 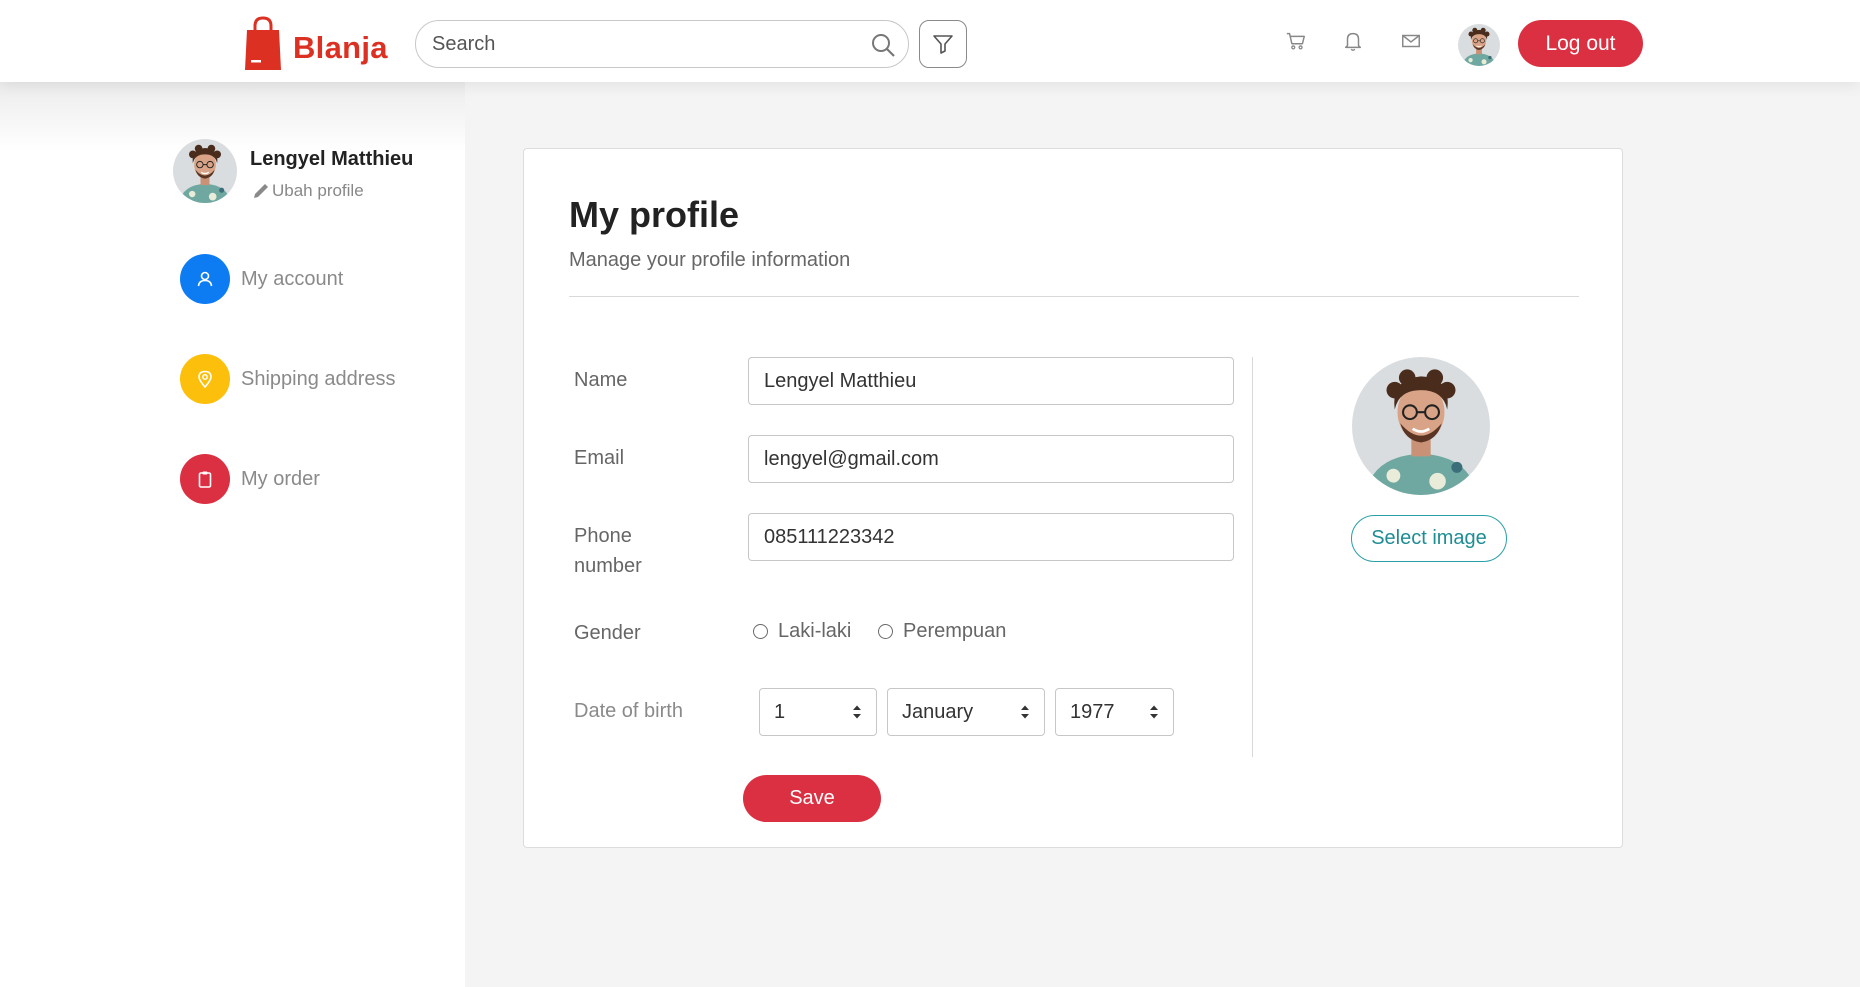 I want to click on my-account-circle, so click(x=205, y=279).